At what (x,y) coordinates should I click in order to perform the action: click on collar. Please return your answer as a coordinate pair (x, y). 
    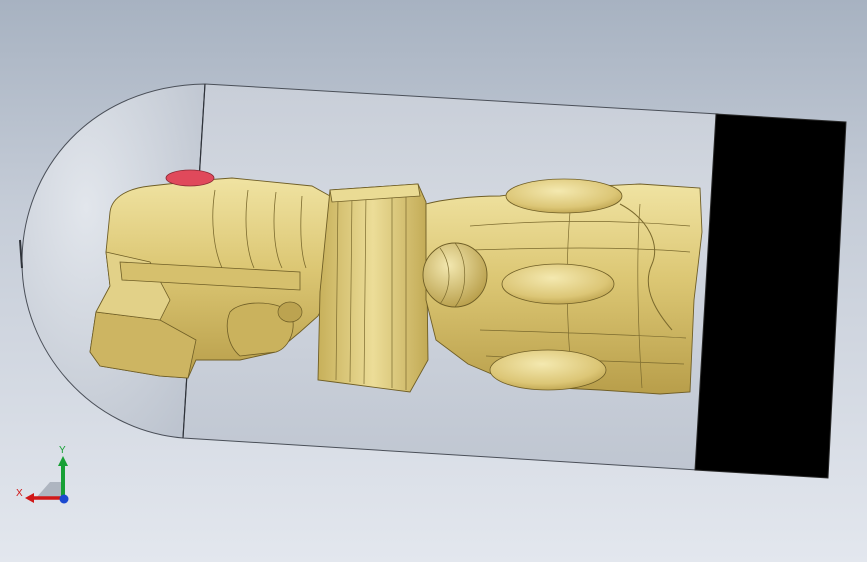
    Looking at the image, I should click on (373, 288).